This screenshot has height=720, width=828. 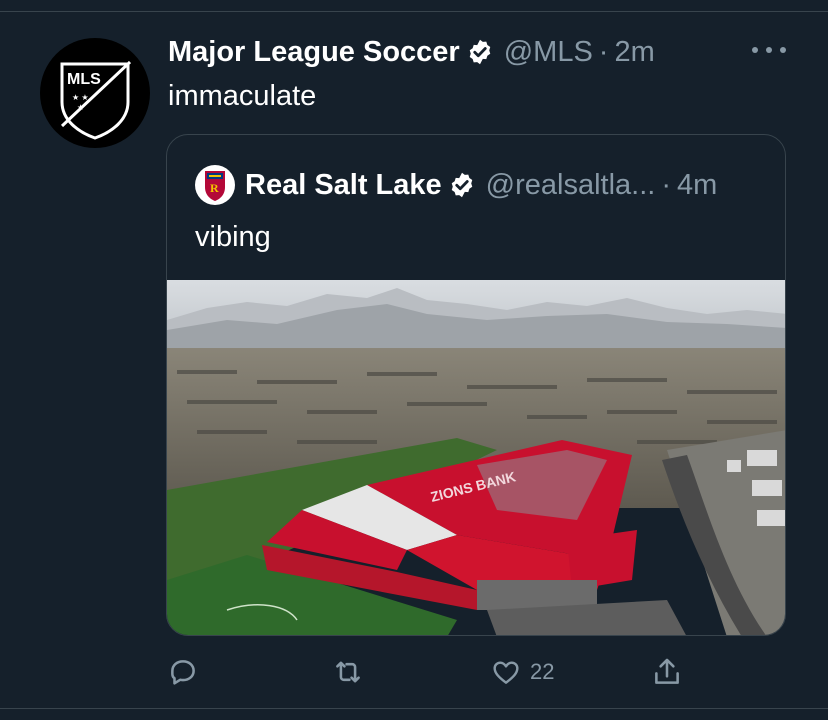 I want to click on reply-button, so click(x=183, y=672).